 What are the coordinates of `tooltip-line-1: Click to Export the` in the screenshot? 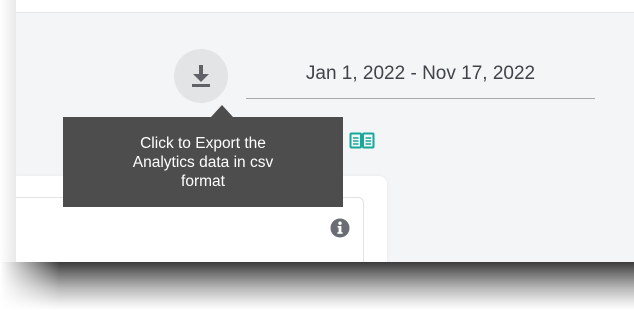 It's located at (203, 143).